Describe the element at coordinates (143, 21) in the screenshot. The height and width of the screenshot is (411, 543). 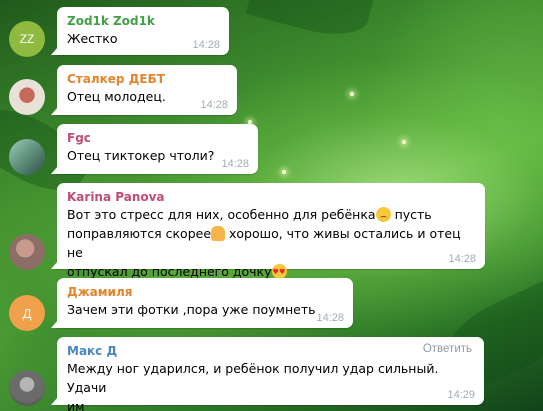
I see `sender-name: Zod1k Zod1k` at that location.